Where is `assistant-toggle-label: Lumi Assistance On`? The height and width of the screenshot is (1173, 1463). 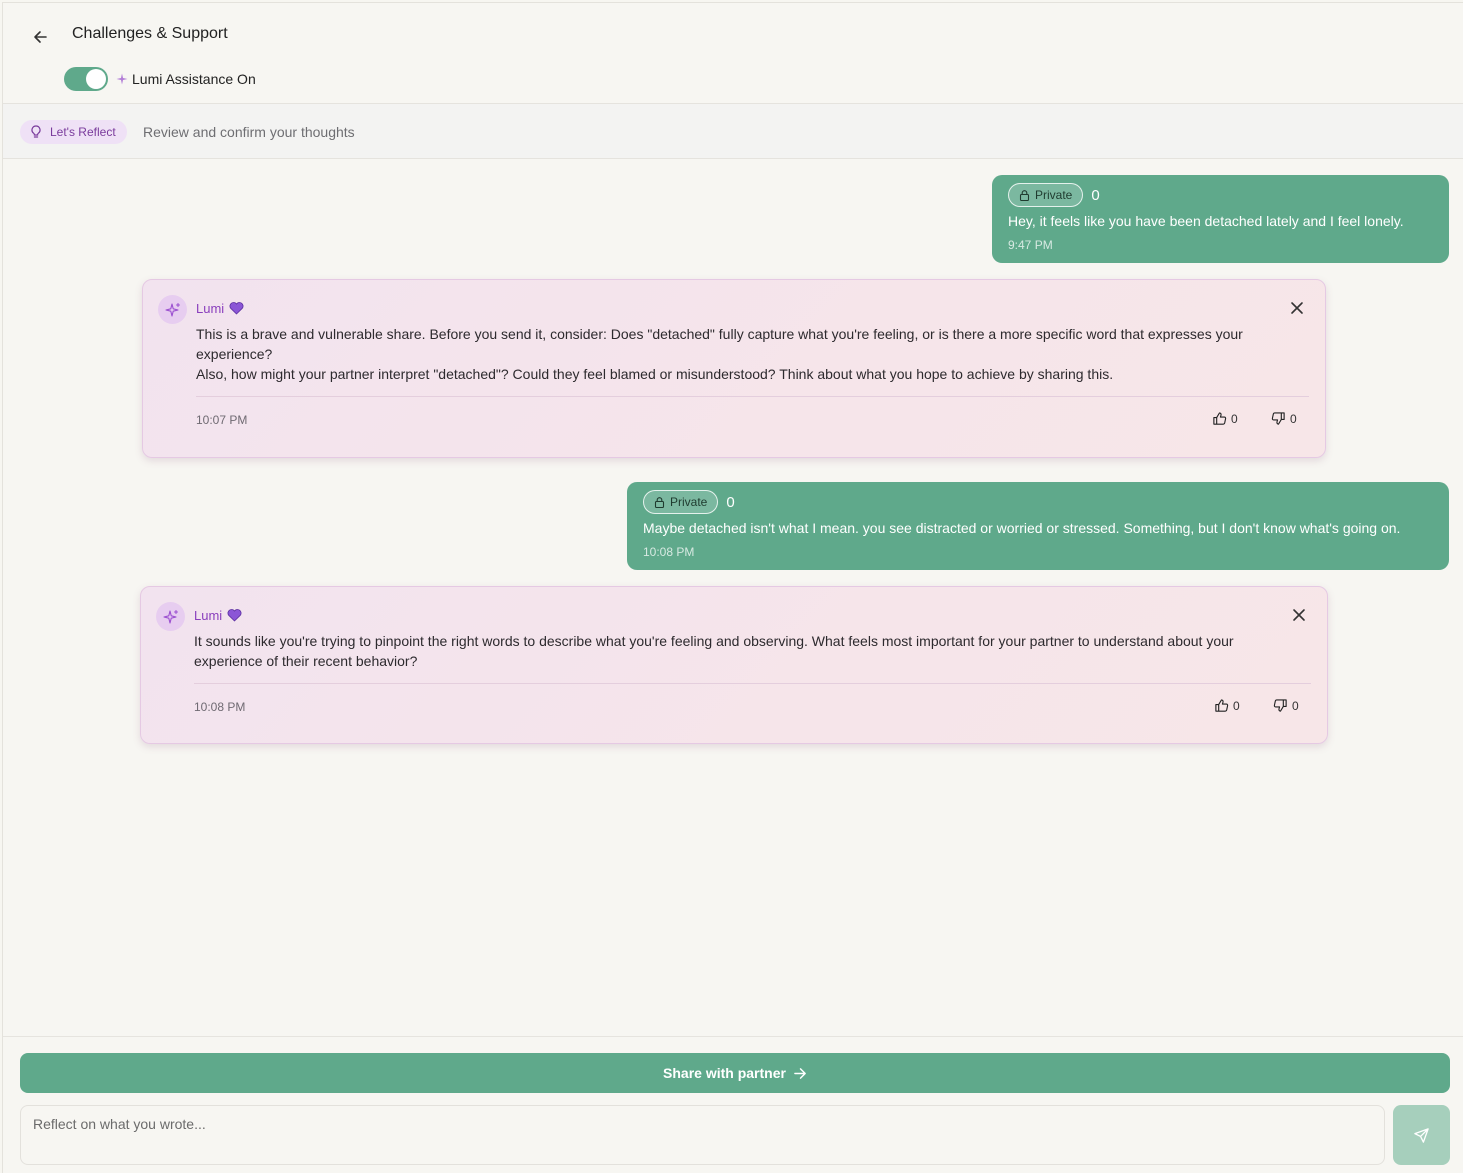
assistant-toggle-label: Lumi Assistance On is located at coordinates (194, 79).